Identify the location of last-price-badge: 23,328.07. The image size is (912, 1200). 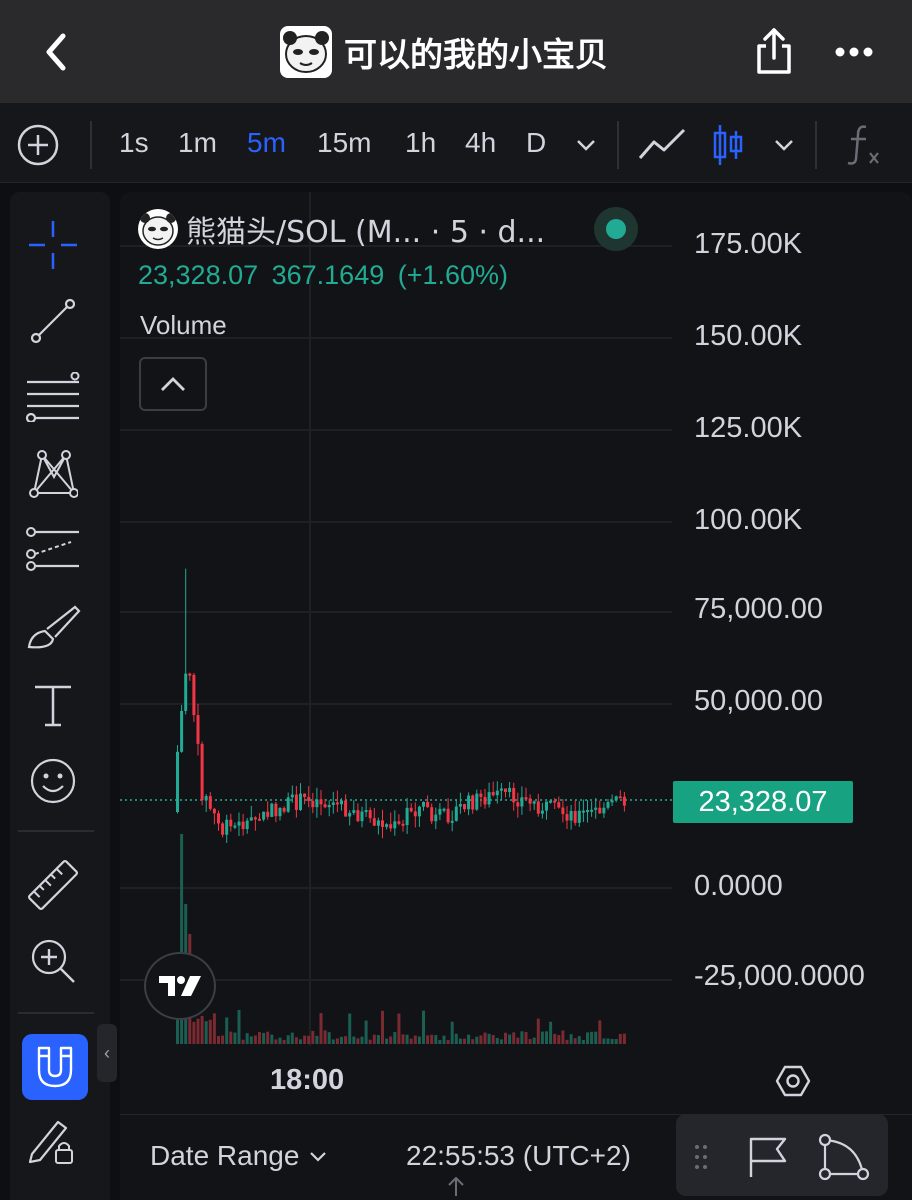
(763, 802).